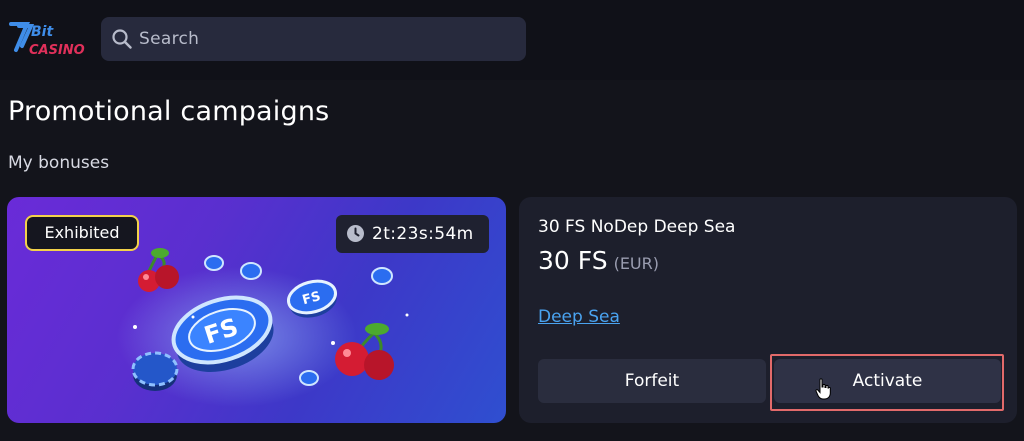  What do you see at coordinates (423, 234) in the screenshot?
I see `timer-text: 2t:23s:54m` at bounding box center [423, 234].